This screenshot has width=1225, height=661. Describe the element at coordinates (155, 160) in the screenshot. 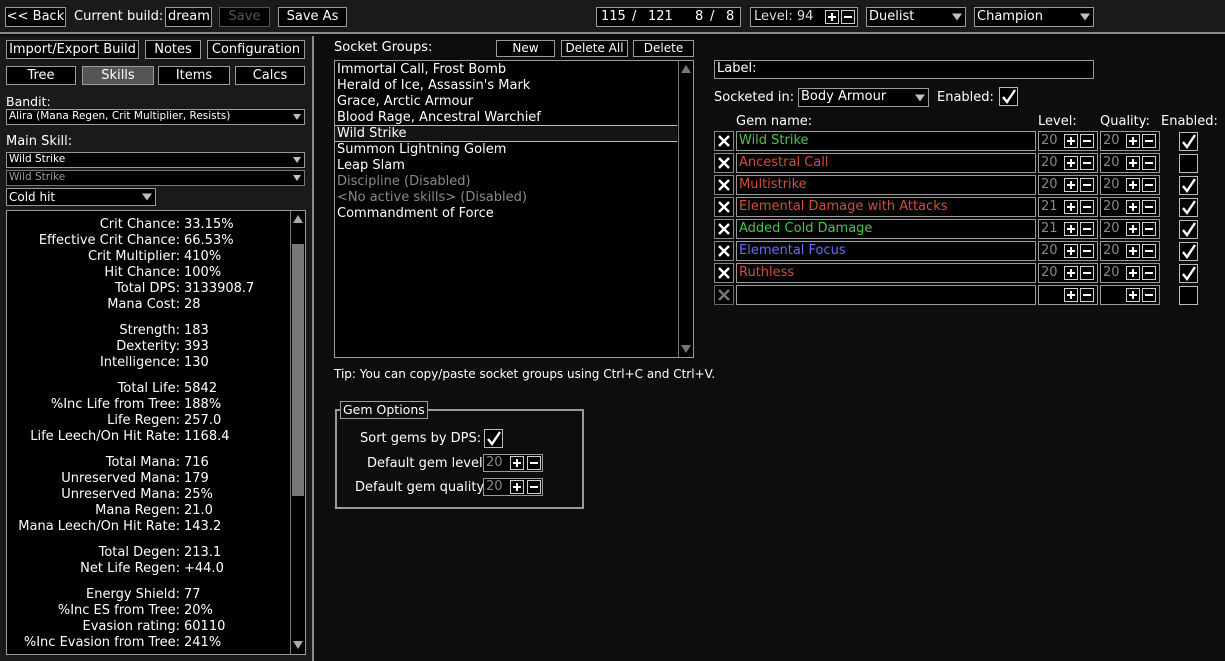

I see `main-skill-dropdown: Wild Strike` at that location.